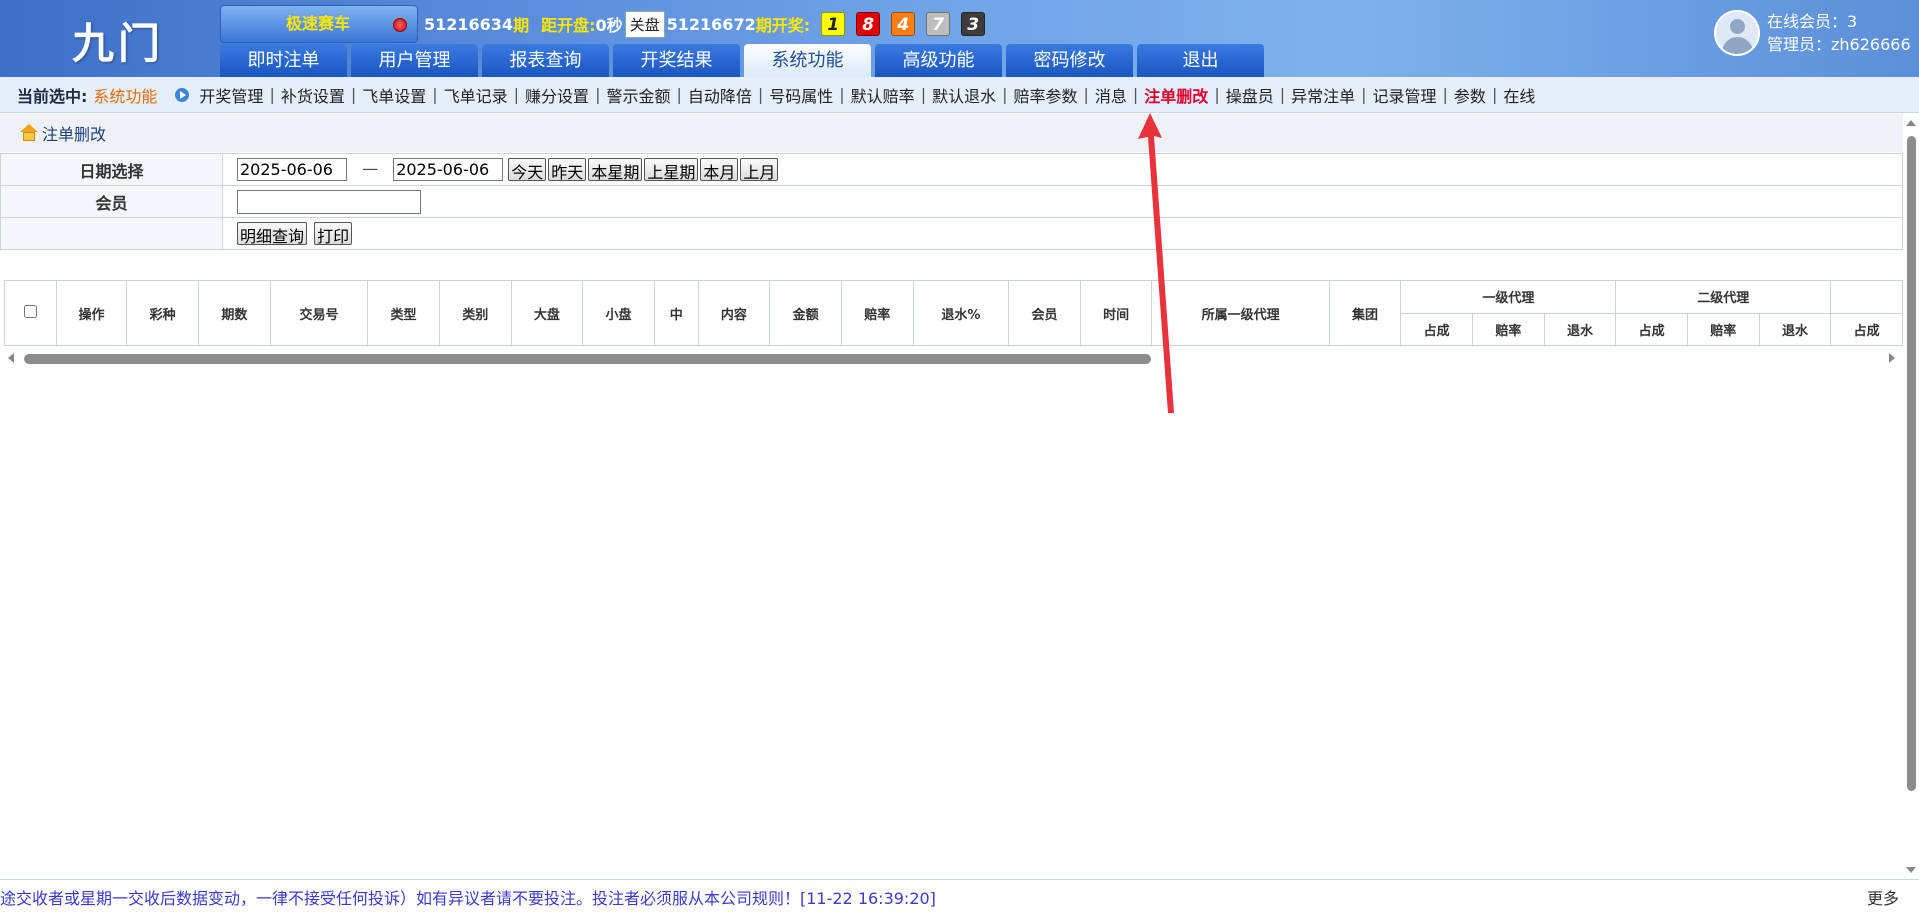 The width and height of the screenshot is (1919, 913). Describe the element at coordinates (676, 313) in the screenshot. I see `col-header: 中` at that location.